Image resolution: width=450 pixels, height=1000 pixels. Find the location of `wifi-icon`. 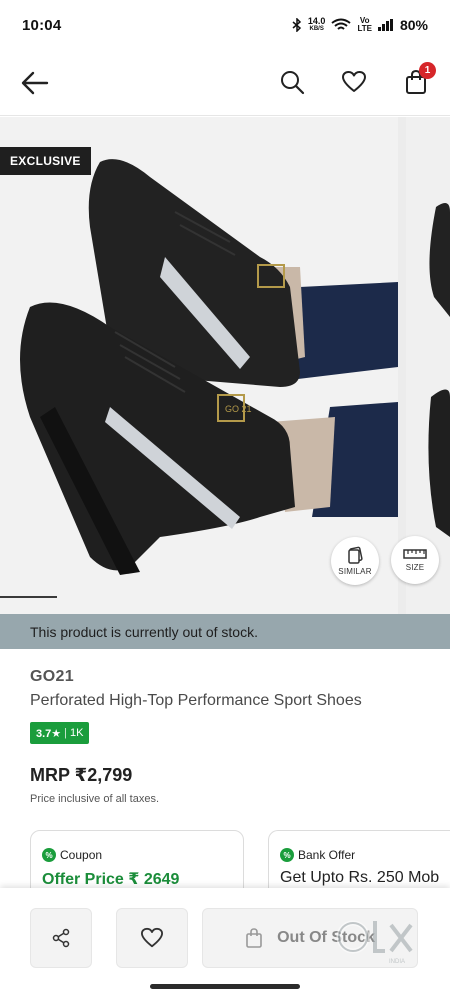

wifi-icon is located at coordinates (341, 24).